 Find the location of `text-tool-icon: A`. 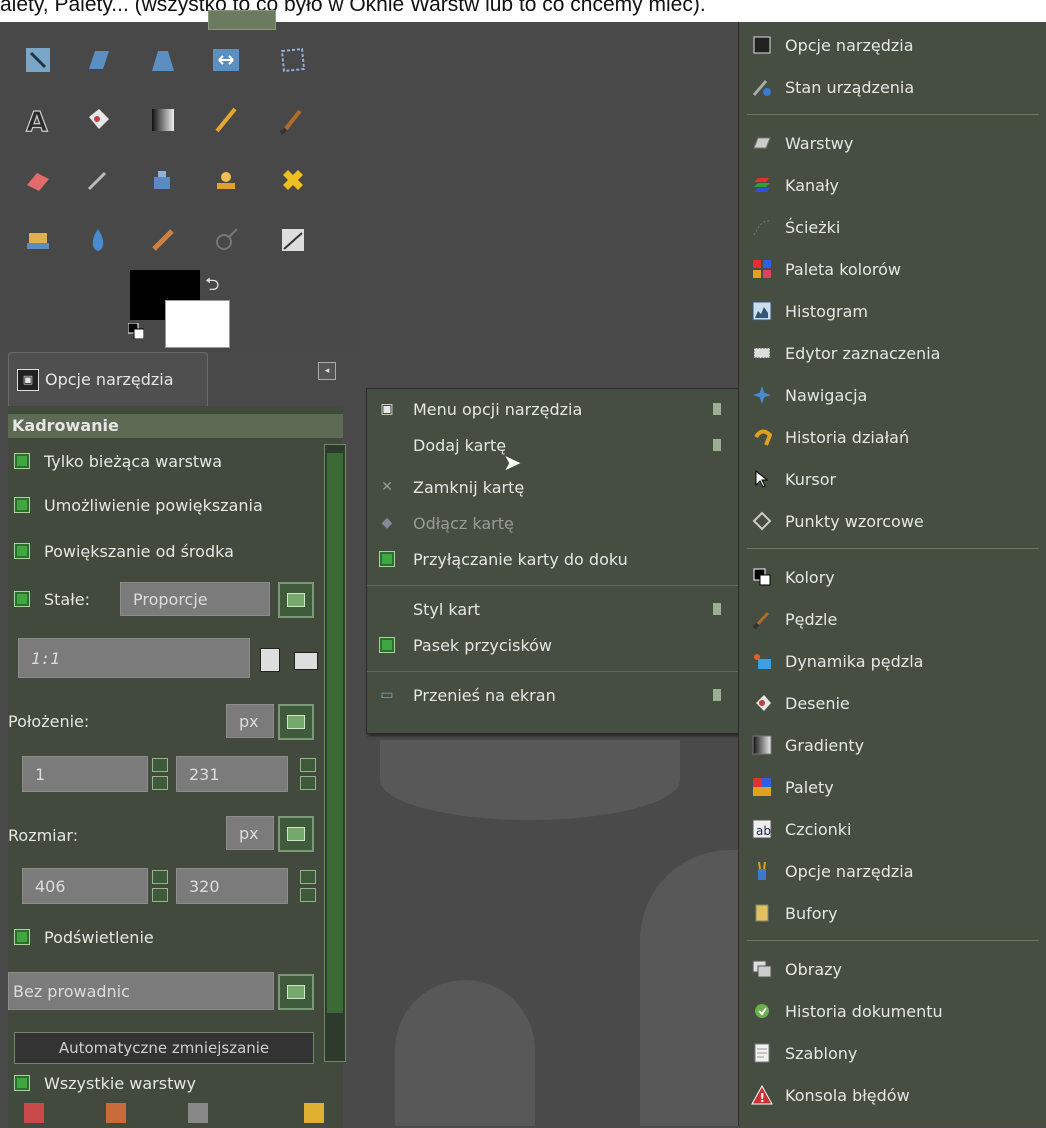

text-tool-icon: A is located at coordinates (38, 120).